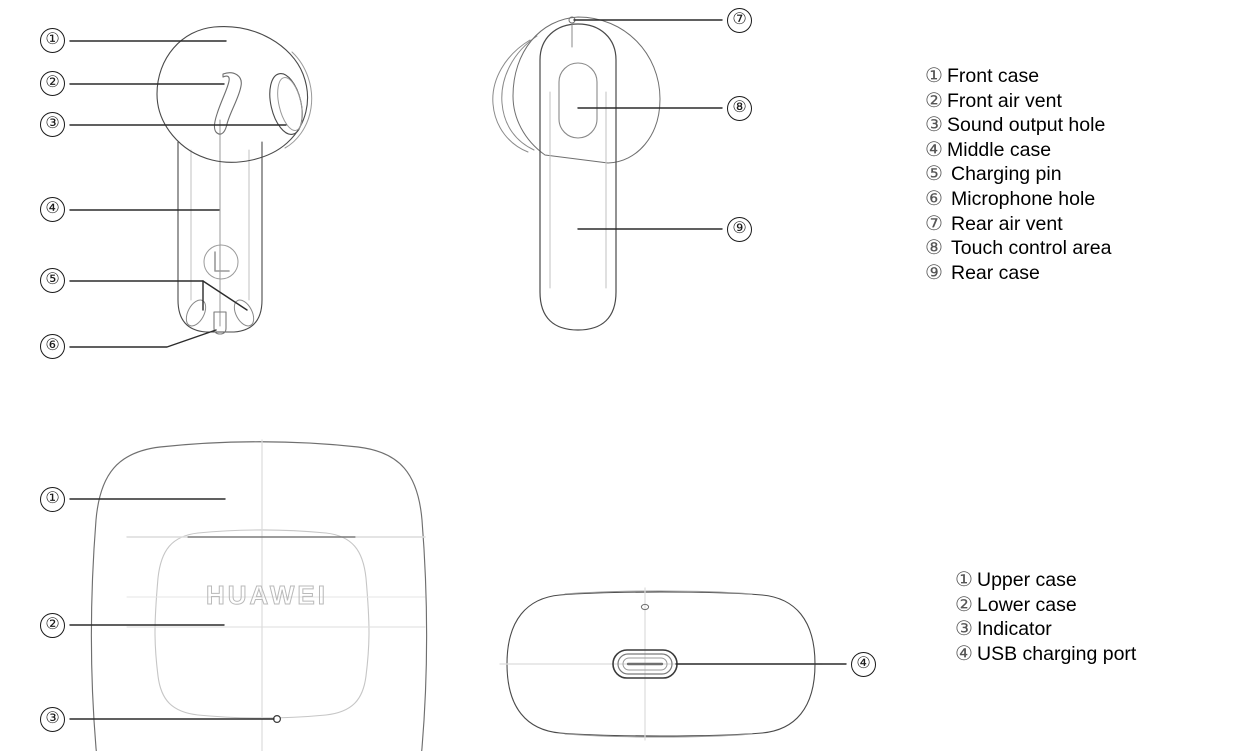 The image size is (1242, 751). What do you see at coordinates (578, 177) in the screenshot?
I see `rear-case-stem-shape` at bounding box center [578, 177].